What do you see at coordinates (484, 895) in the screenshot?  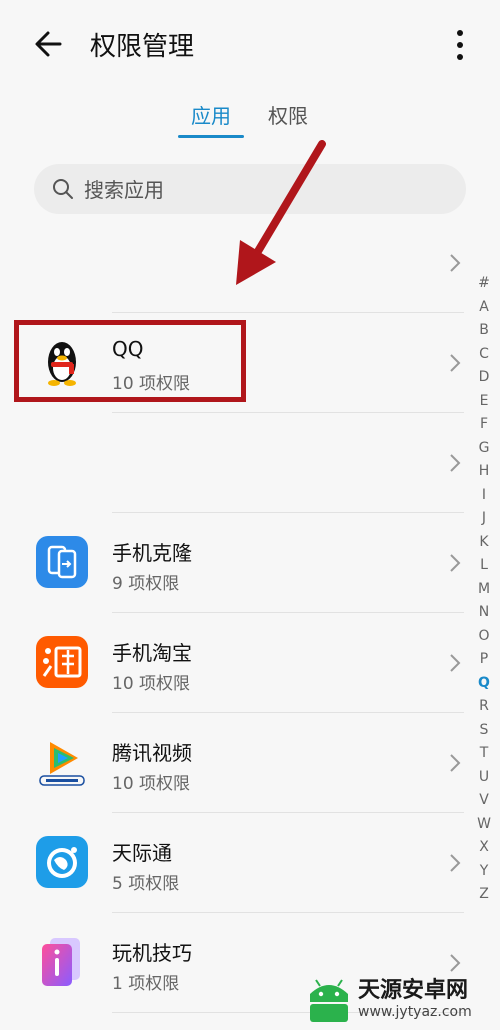 I see `index-letter: Z` at bounding box center [484, 895].